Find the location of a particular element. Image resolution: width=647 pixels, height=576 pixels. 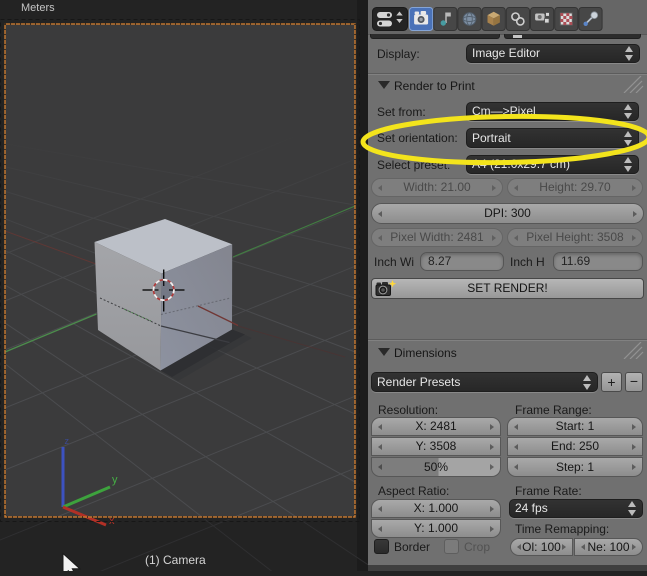

svg-text: y is located at coordinates (115, 480).